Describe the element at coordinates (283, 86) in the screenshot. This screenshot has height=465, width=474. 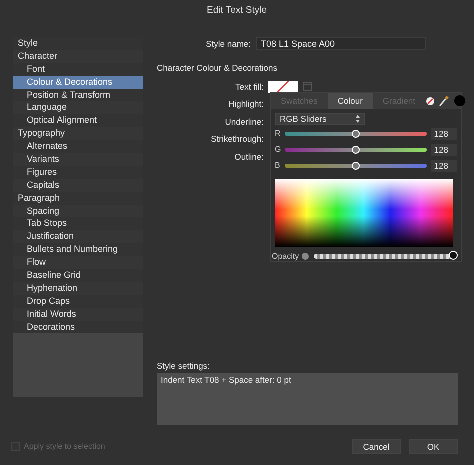
I see `text-fill-swatch` at that location.